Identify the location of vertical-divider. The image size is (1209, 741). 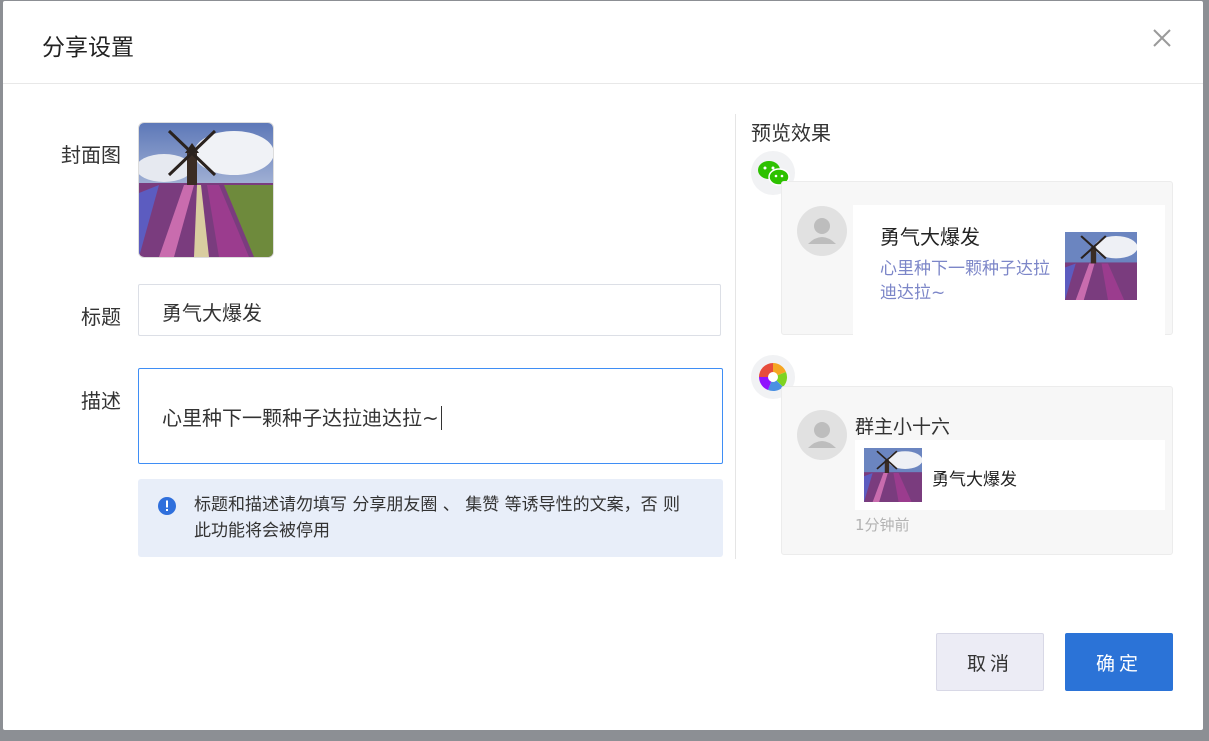
(735, 336).